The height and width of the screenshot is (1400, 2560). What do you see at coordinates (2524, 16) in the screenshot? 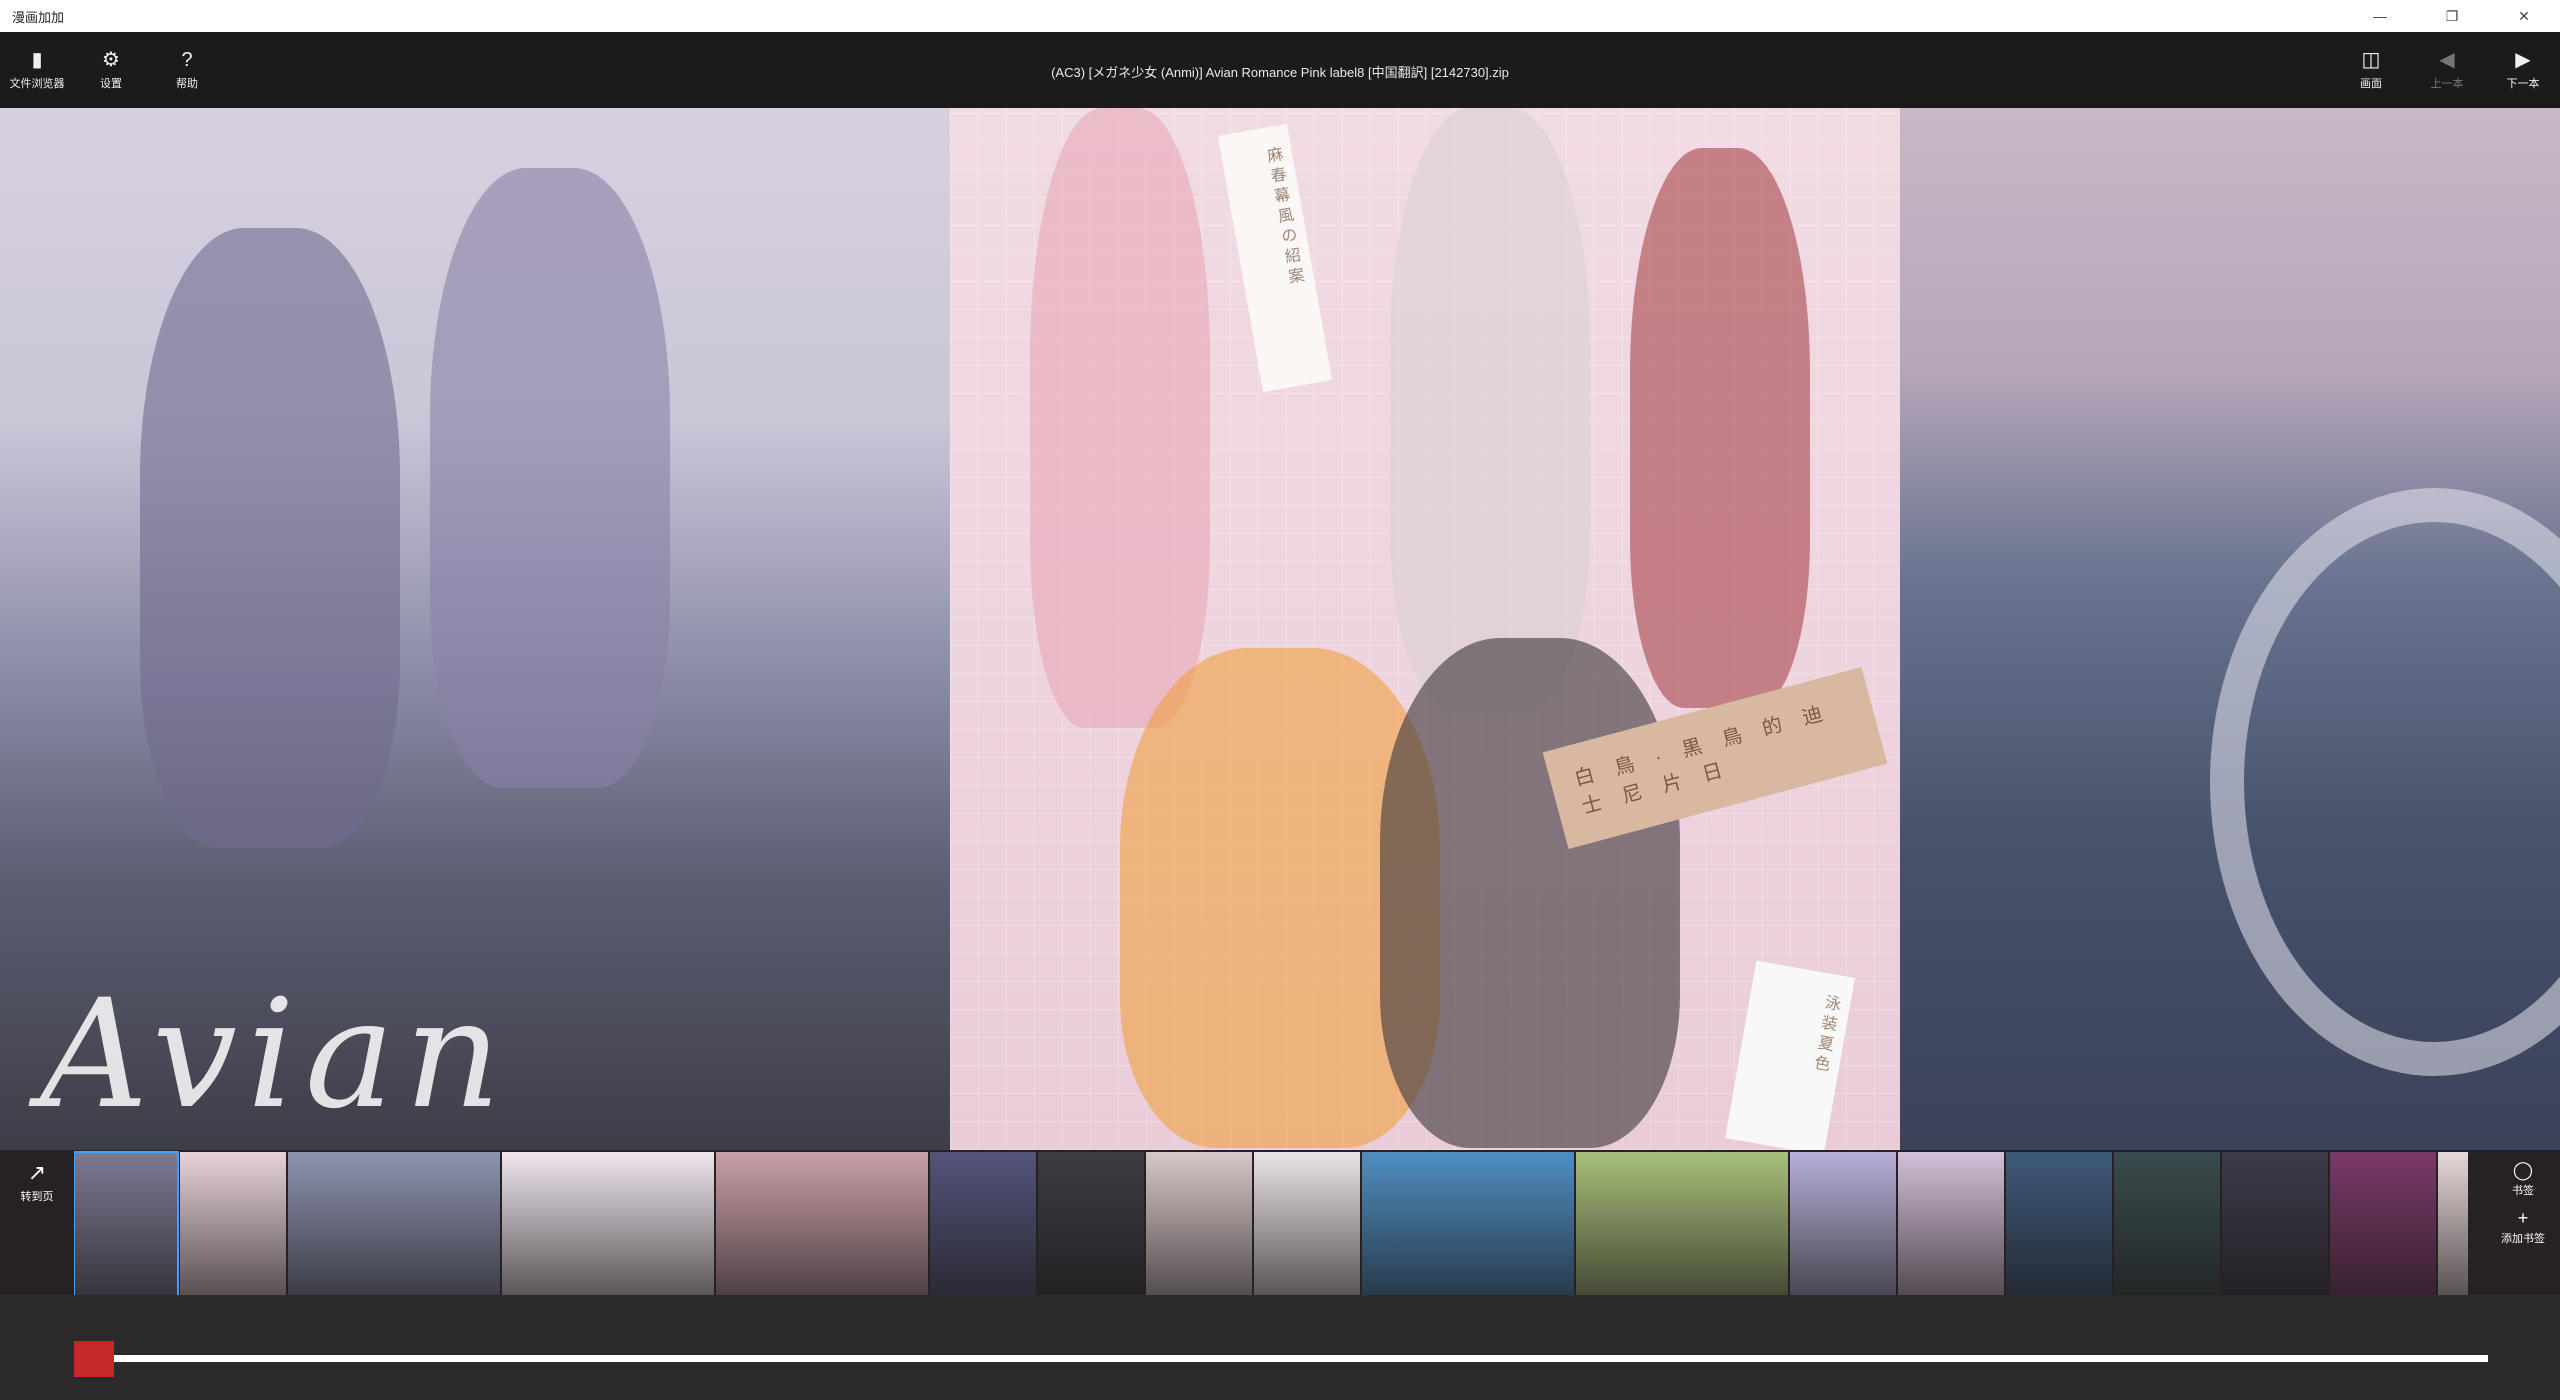
I see `close-icon: ✕` at bounding box center [2524, 16].